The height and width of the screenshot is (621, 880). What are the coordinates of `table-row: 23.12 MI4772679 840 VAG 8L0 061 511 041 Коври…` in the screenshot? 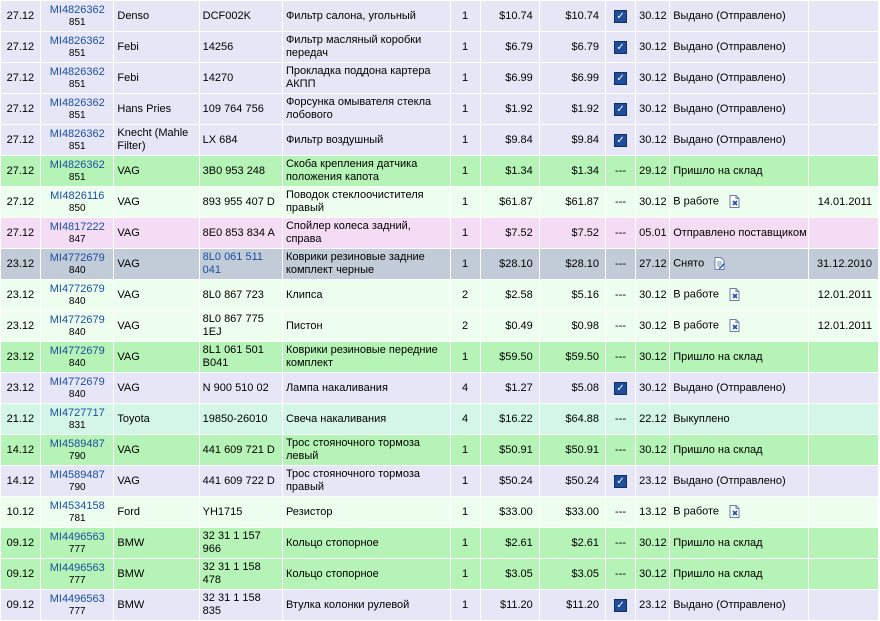 It's located at (439, 264).